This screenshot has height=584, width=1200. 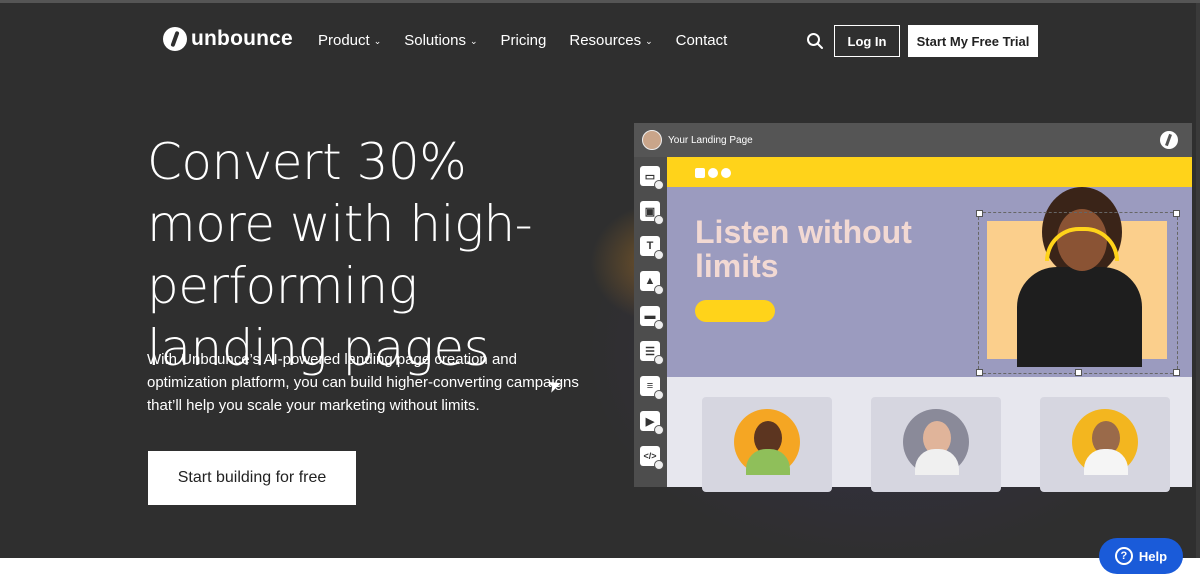 I want to click on section-icon: ▭, so click(x=652, y=178).